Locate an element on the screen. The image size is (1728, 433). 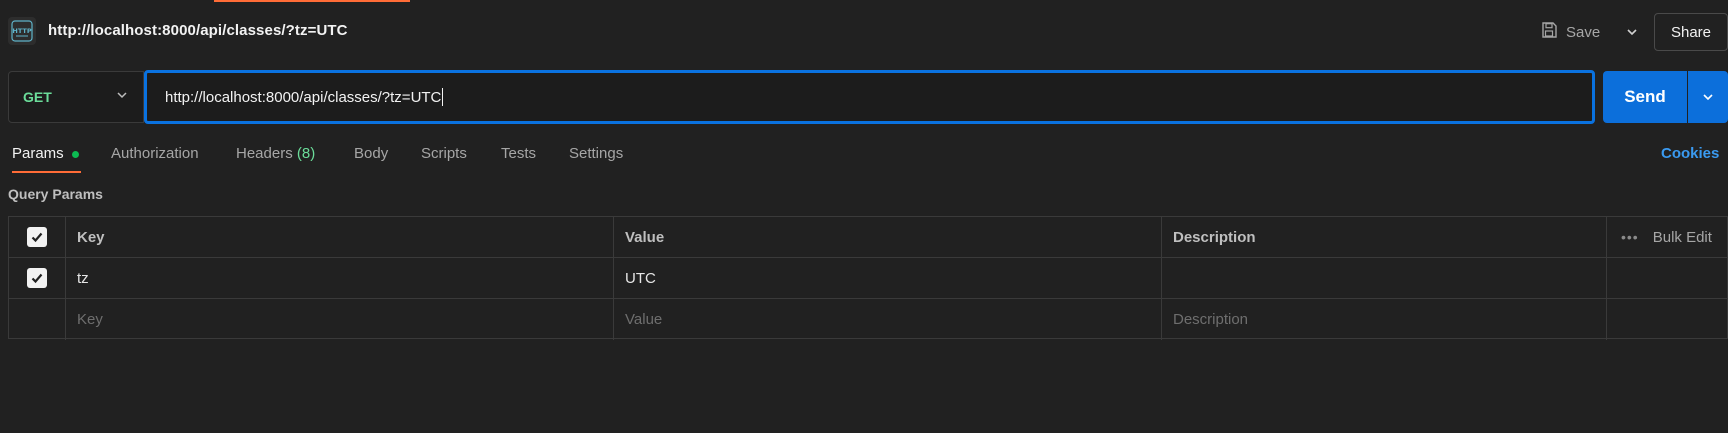
tab-headers: Headers (8) is located at coordinates (275, 153).